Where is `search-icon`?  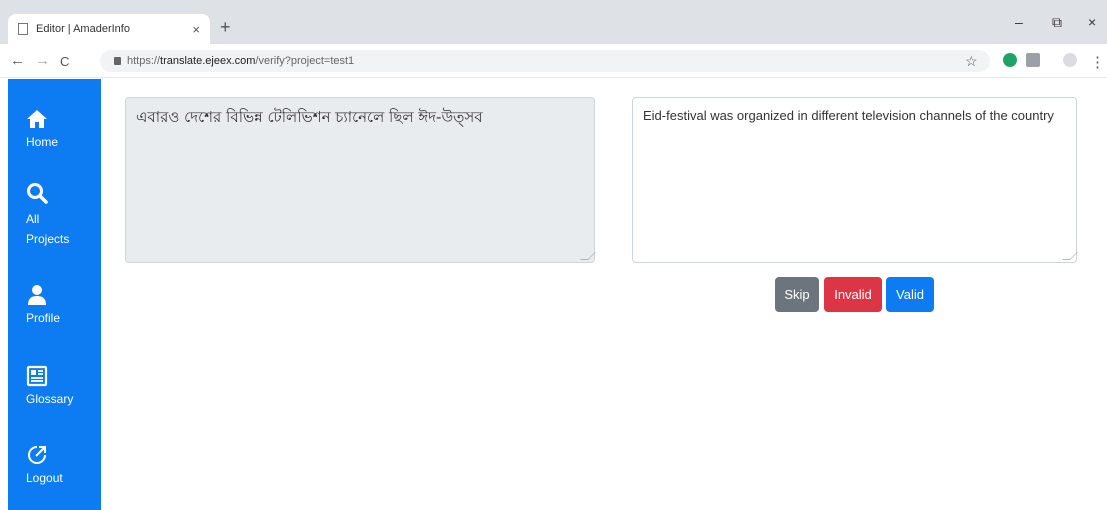
search-icon is located at coordinates (37, 193).